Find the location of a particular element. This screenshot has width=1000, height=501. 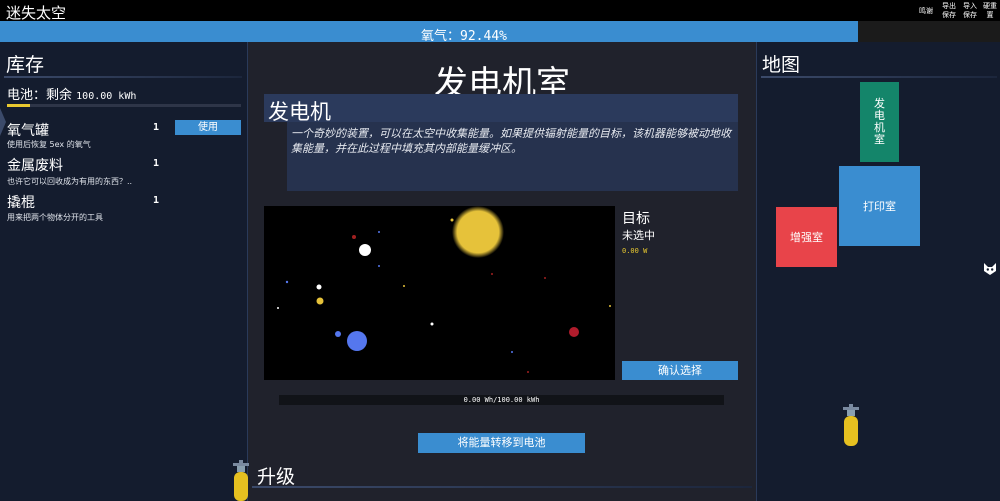

title-bar: 迷失太空 鸣谢 导出保存 导入保存 硬重置 is located at coordinates (500, 11).